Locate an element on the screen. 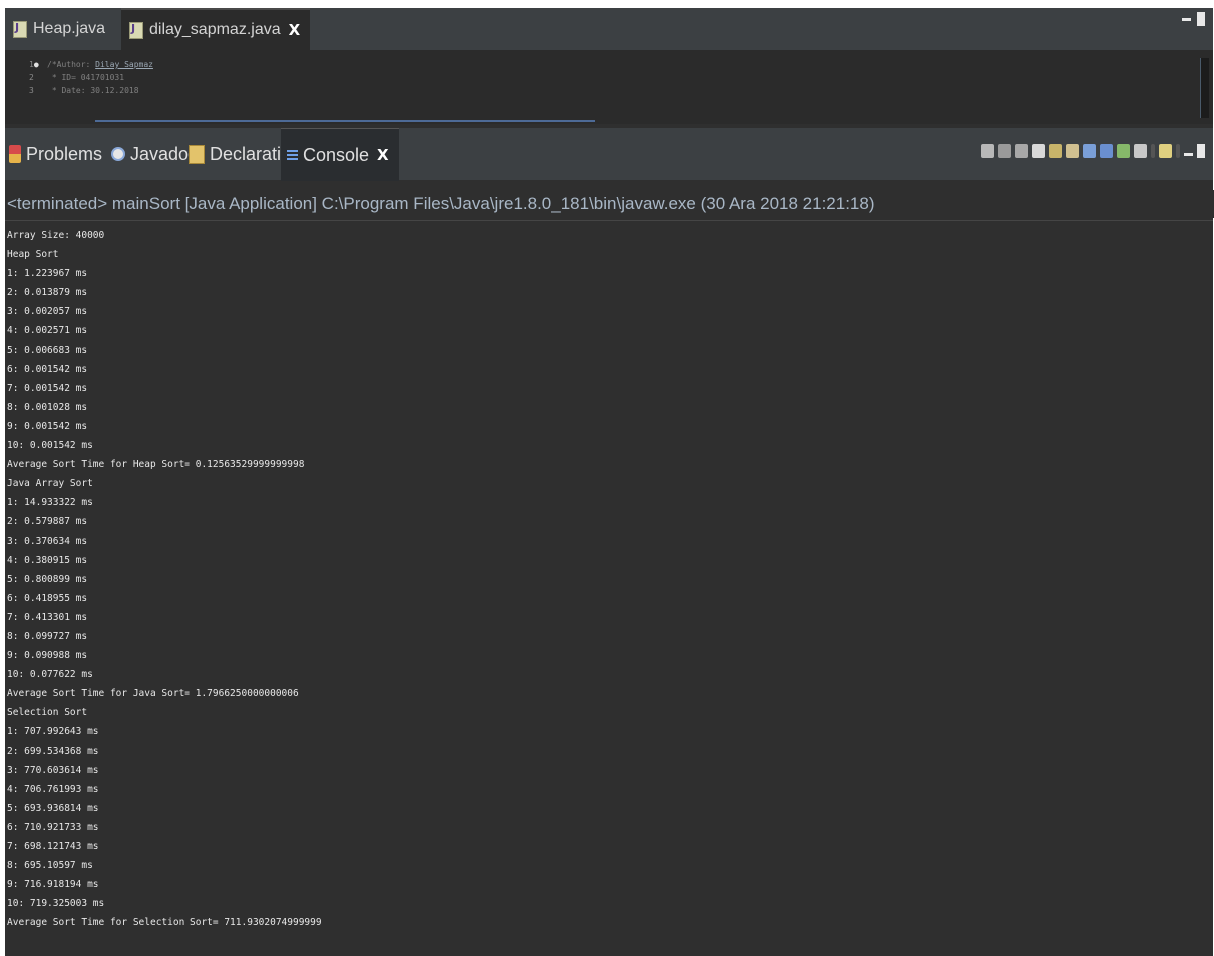 This screenshot has height=956, width=1214. tab-label: dilay_sapmaz.java is located at coordinates (215, 29).